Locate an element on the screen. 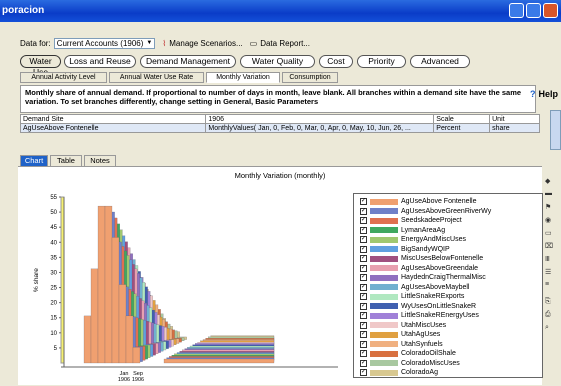  legend-item: ✓ LymanAreaAg is located at coordinates (402, 230).